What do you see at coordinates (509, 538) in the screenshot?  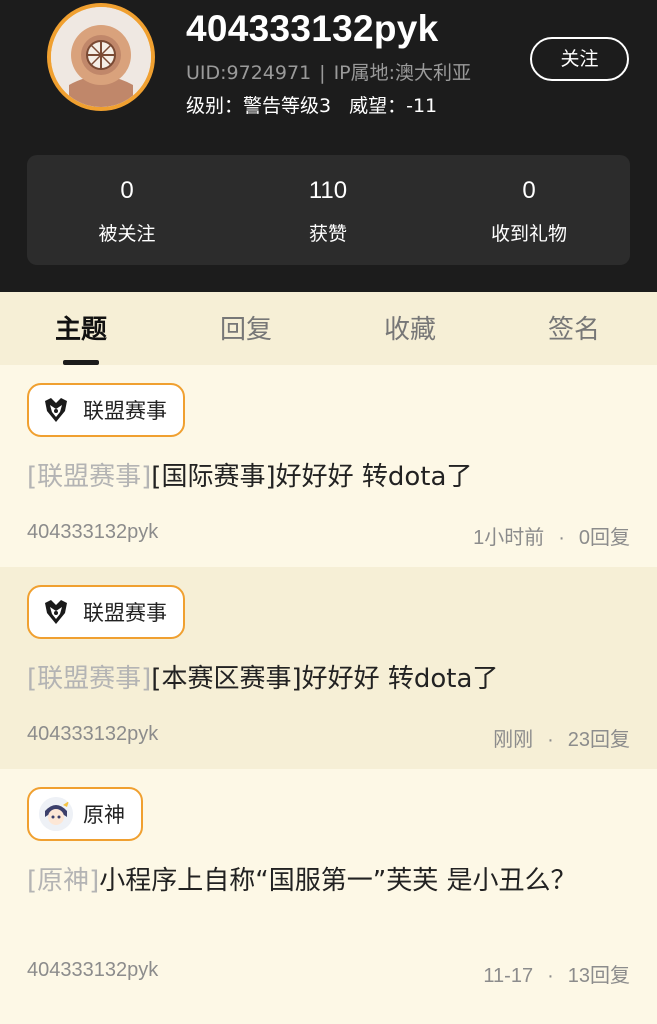 I see `post-time: 1小时前` at bounding box center [509, 538].